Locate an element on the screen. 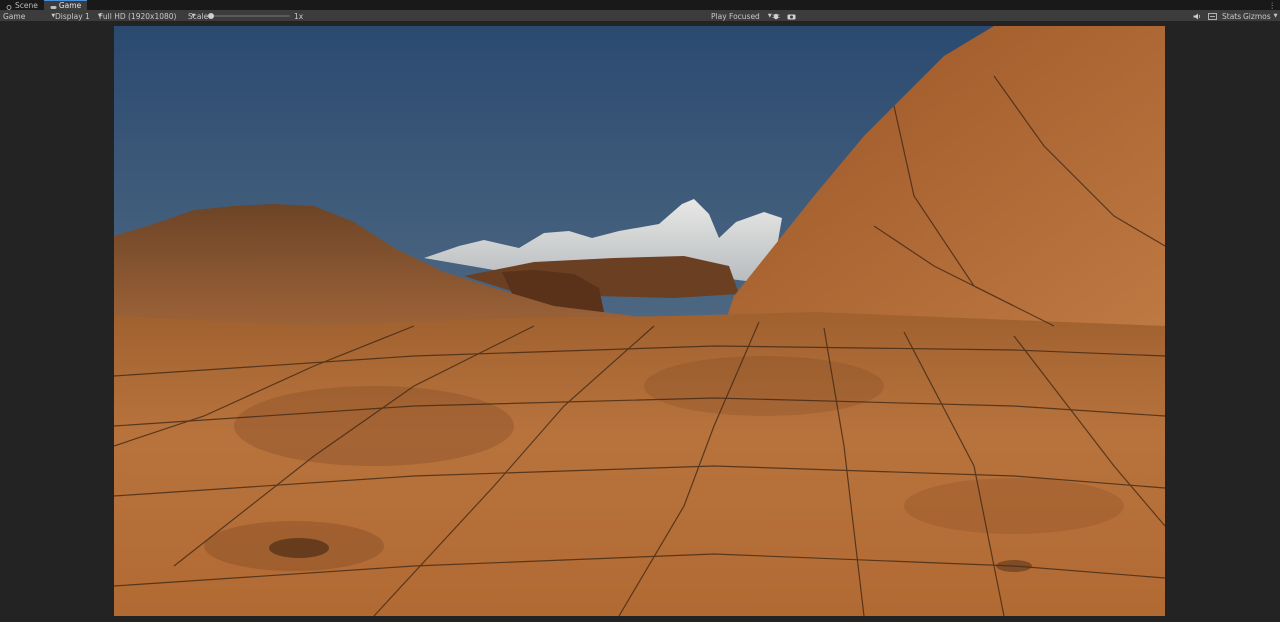  display-dropdown: Display 1 ▼ is located at coordinates (78, 16).